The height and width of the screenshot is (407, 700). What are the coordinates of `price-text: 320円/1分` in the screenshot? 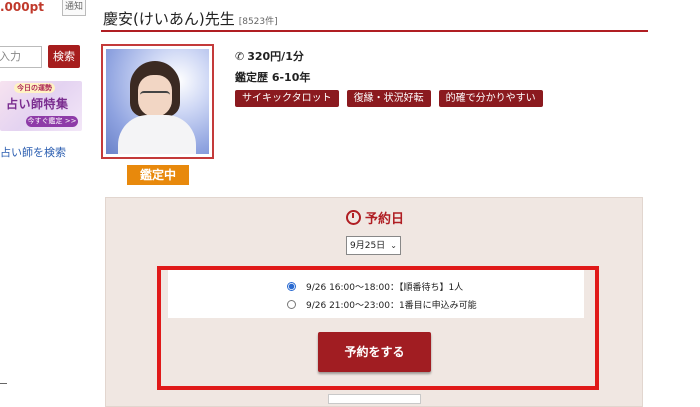 It's located at (275, 56).